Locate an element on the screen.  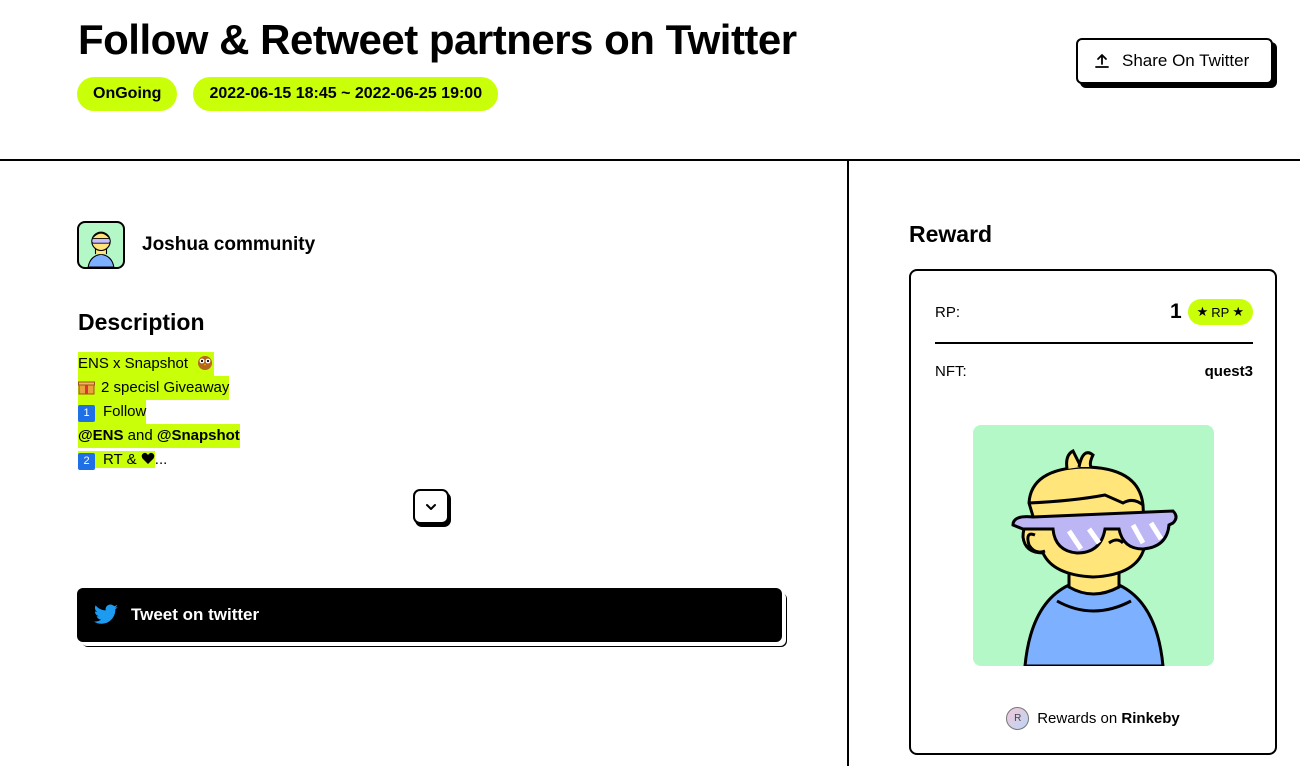
avatar is located at coordinates (101, 245).